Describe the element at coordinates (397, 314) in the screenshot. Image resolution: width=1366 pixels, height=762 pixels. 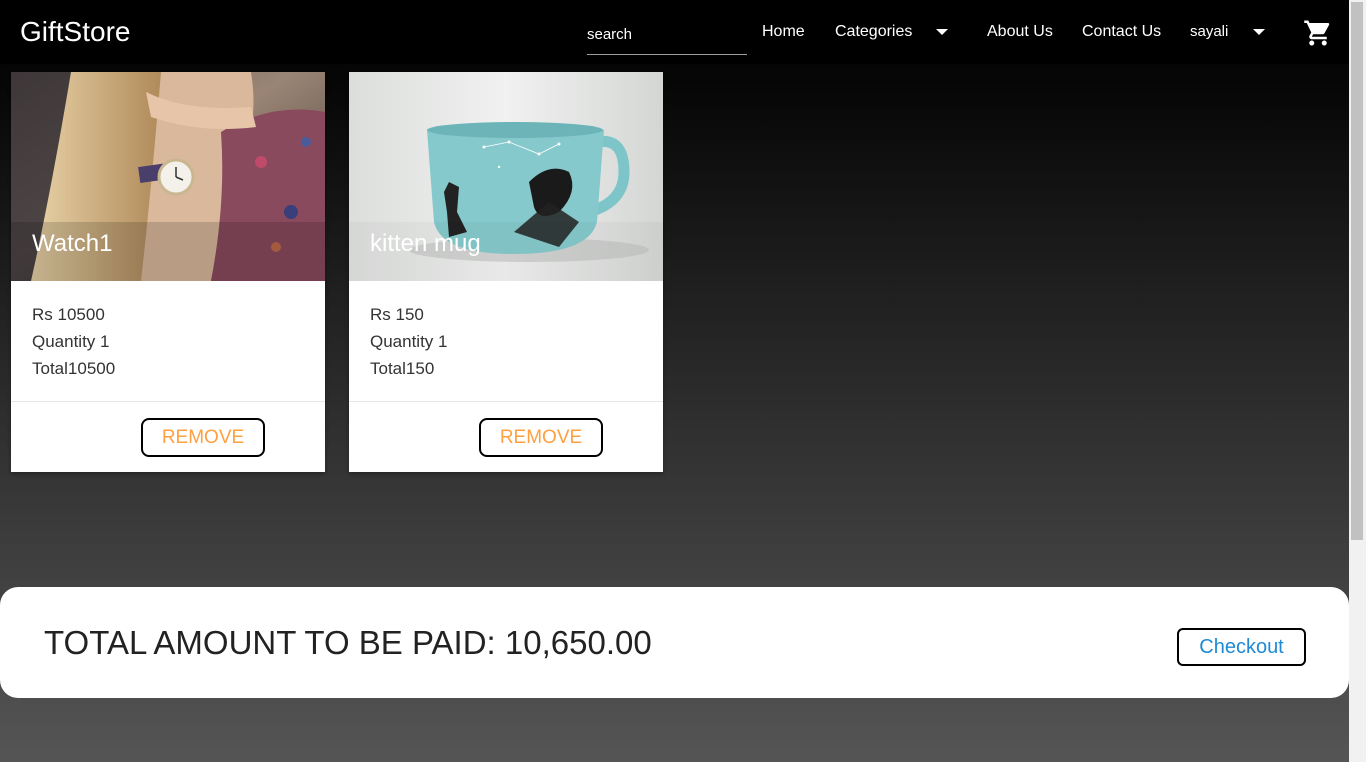
I see `product-price: Rs 150` at that location.